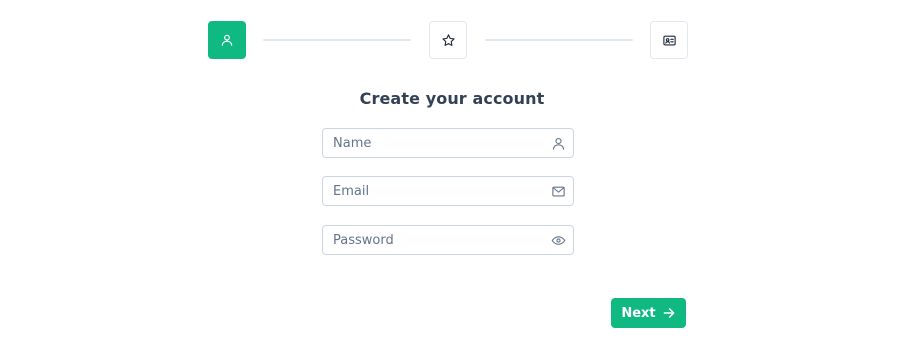 The width and height of the screenshot is (904, 354). What do you see at coordinates (638, 313) in the screenshot?
I see `next-button-label: Next` at bounding box center [638, 313].